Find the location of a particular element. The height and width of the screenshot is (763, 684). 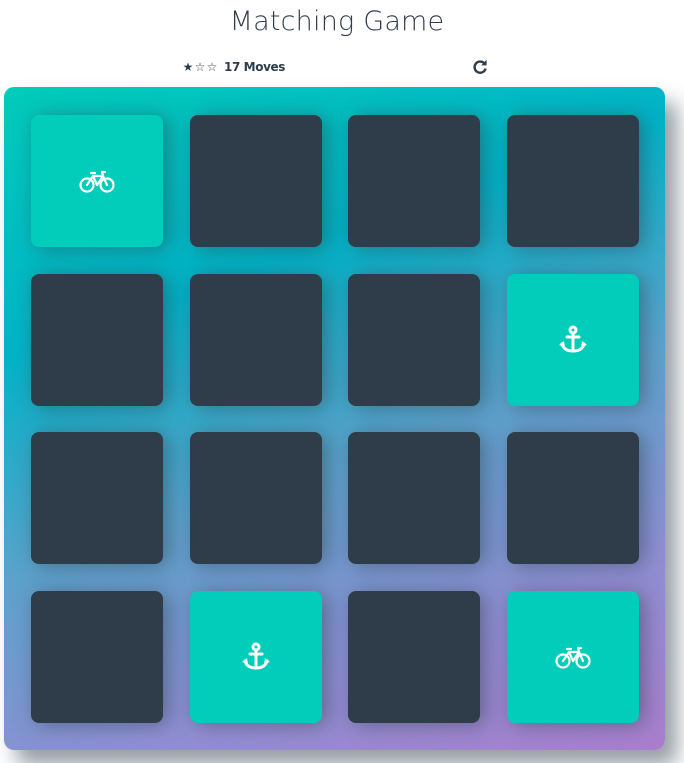

redo-icon is located at coordinates (480, 66).